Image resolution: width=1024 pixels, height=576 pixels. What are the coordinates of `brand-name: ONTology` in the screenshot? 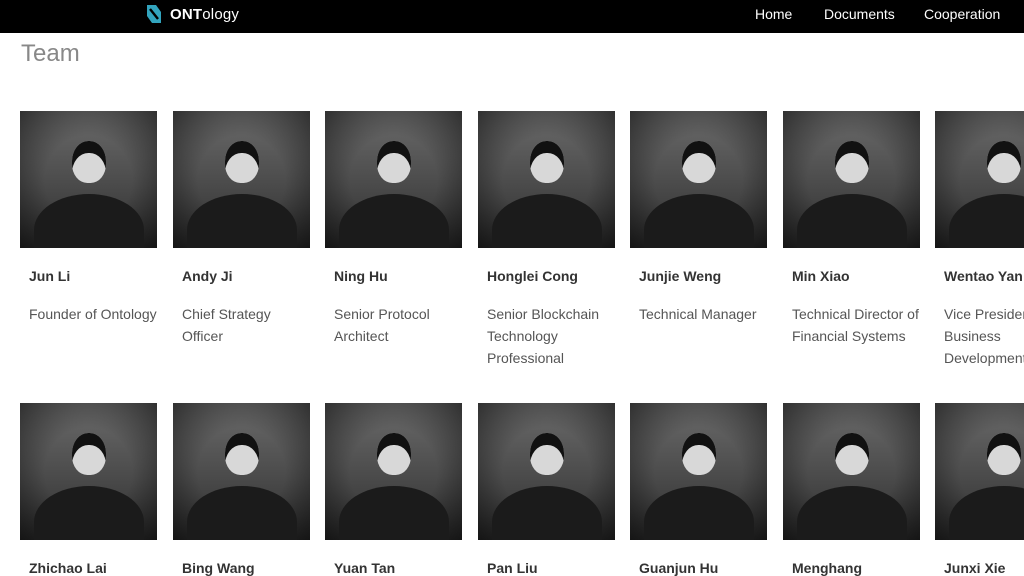 It's located at (205, 14).